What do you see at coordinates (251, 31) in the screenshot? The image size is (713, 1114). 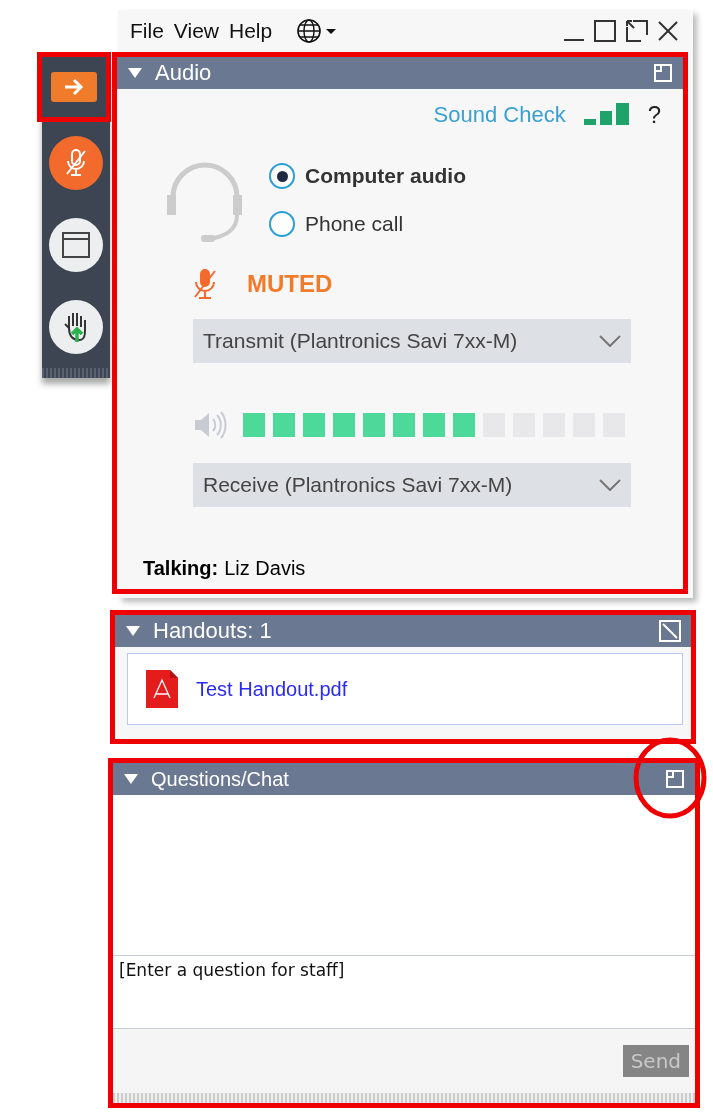 I see `menu-item: Help` at bounding box center [251, 31].